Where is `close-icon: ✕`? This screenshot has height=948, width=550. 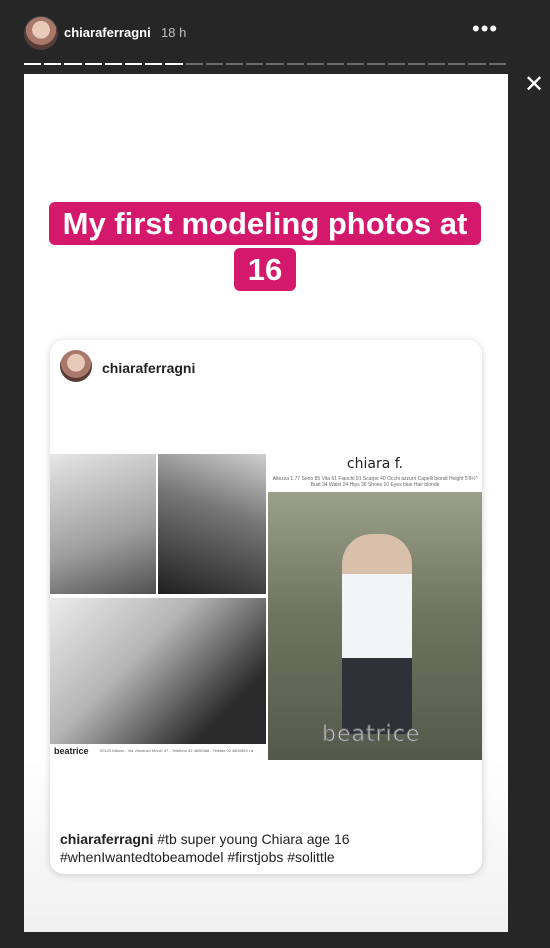 close-icon: ✕ is located at coordinates (534, 85).